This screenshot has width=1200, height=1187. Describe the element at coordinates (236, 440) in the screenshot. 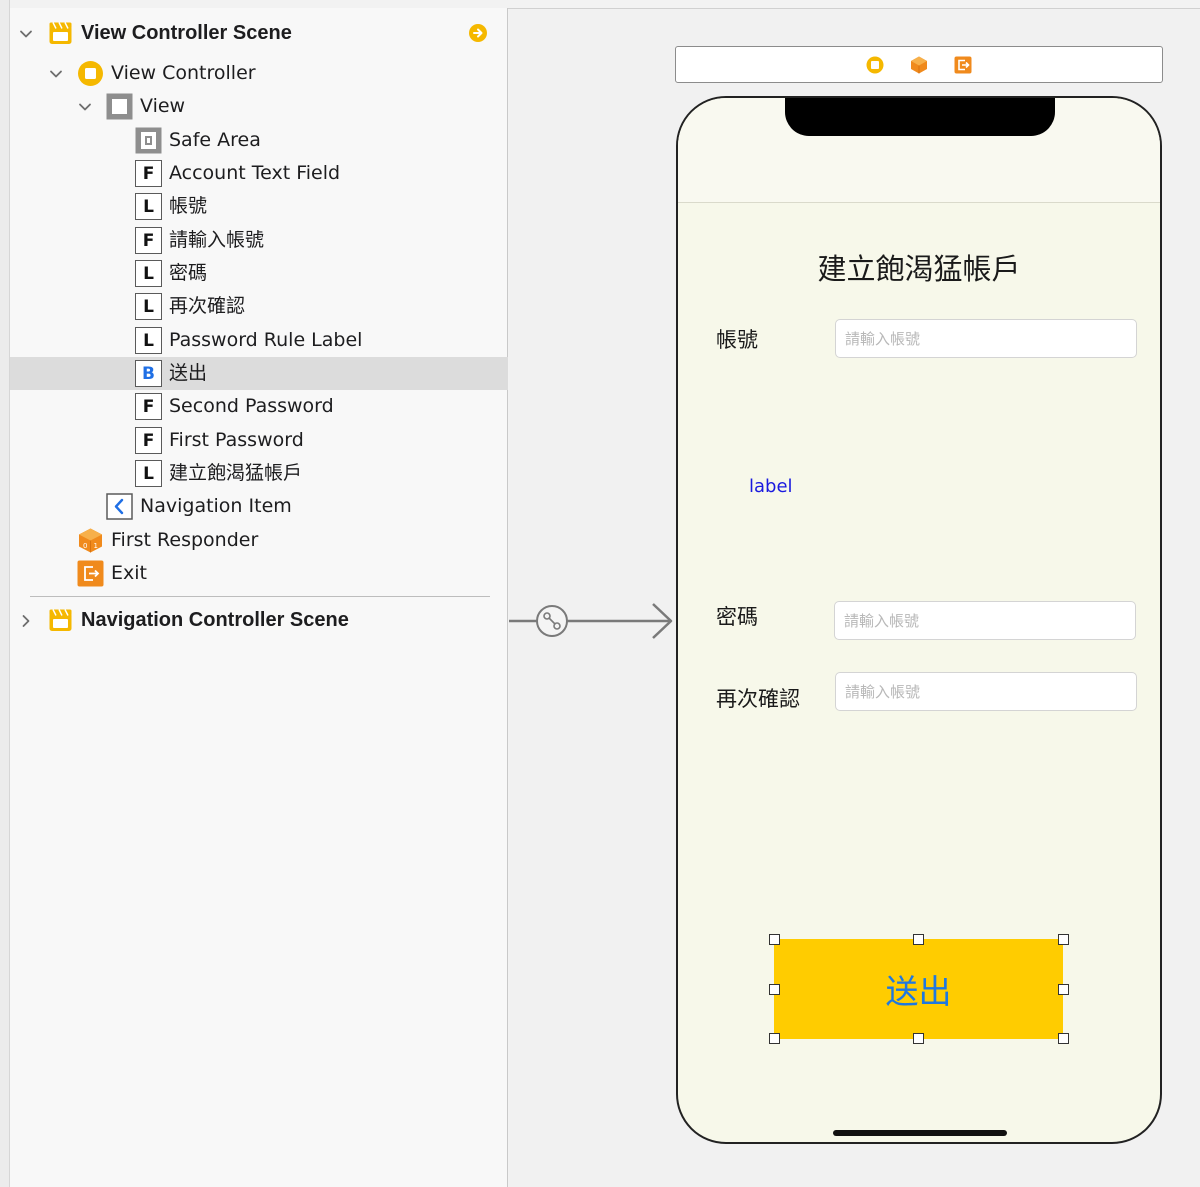

I see `outline-item-label: First Password` at that location.